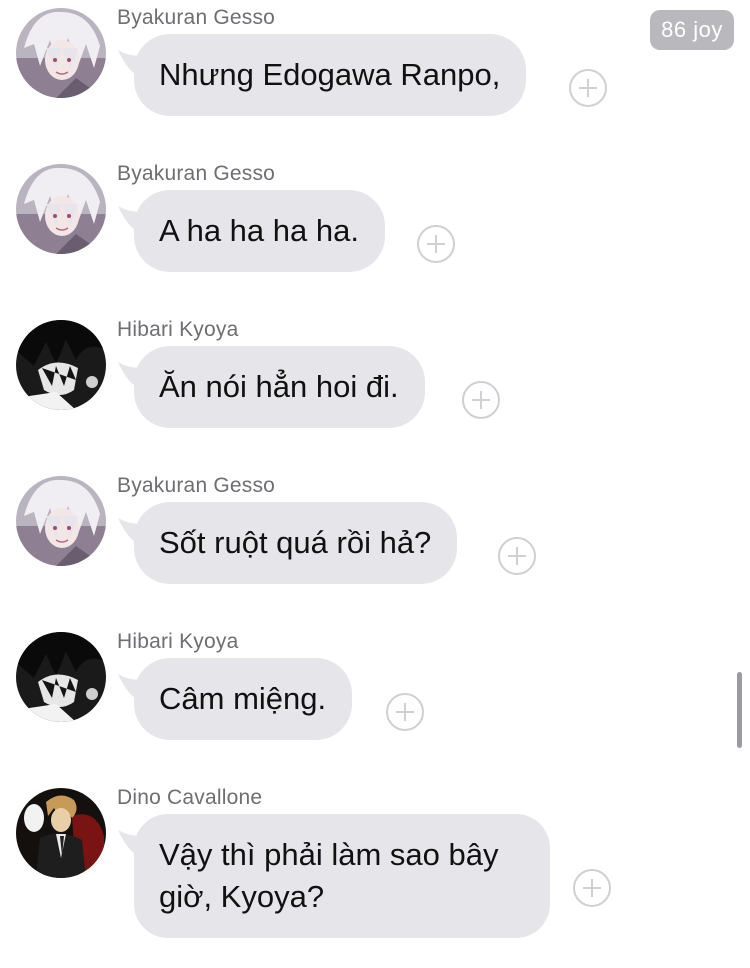  Describe the element at coordinates (190, 797) in the screenshot. I see `sender-name: Dino Cavallone` at that location.